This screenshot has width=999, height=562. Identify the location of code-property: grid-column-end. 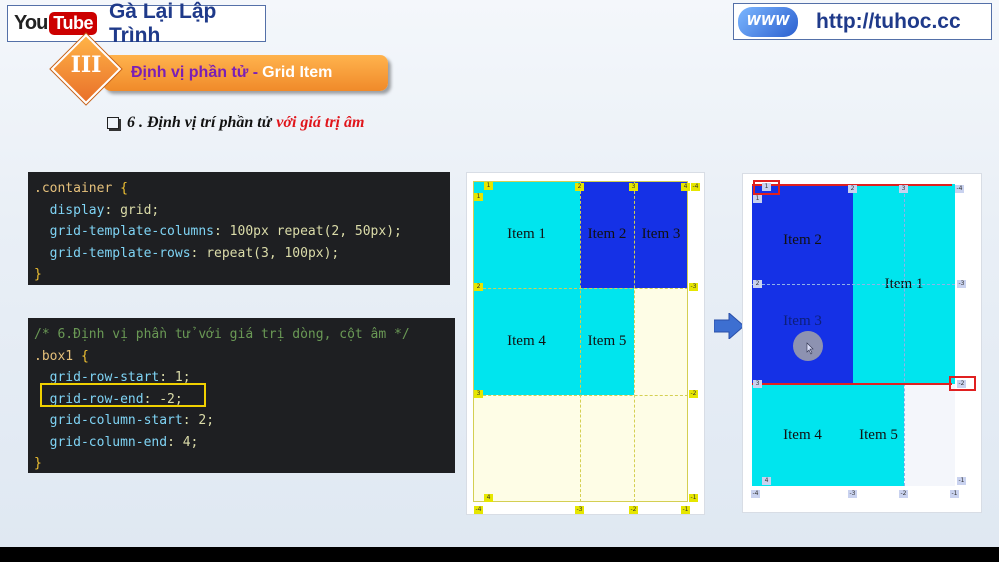
(101, 442).